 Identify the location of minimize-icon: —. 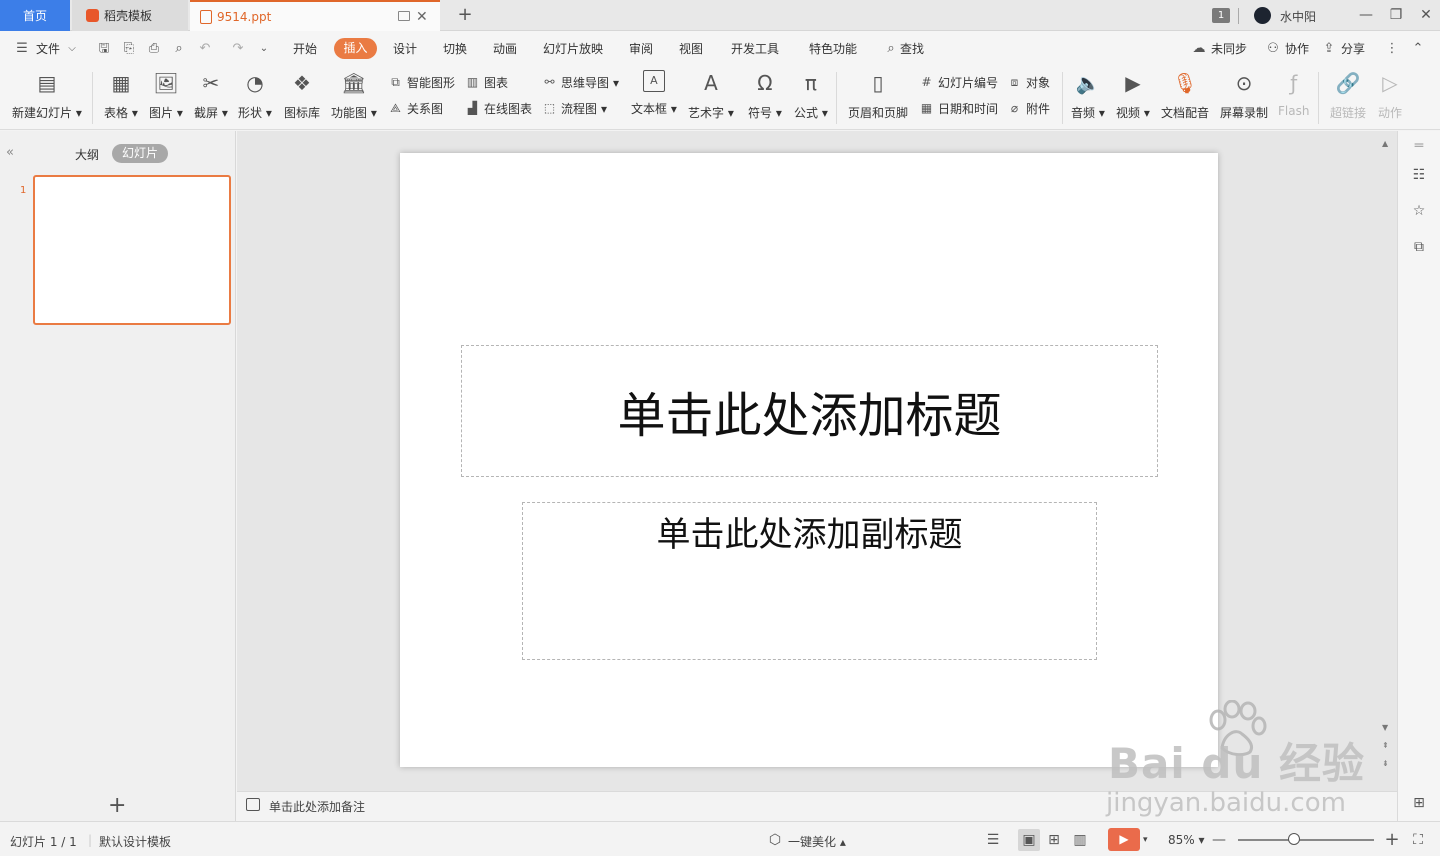
(1366, 15).